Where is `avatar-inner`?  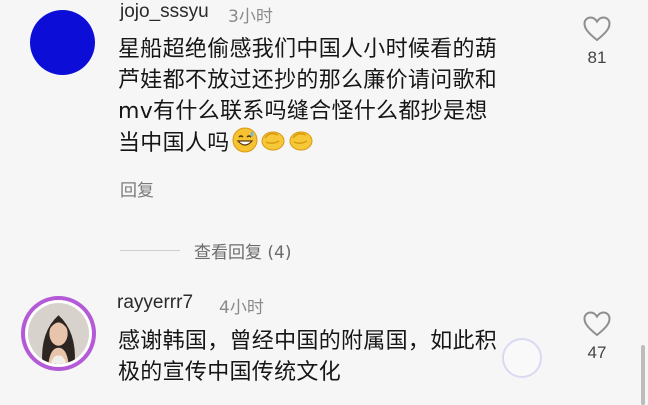 avatar-inner is located at coordinates (58, 333).